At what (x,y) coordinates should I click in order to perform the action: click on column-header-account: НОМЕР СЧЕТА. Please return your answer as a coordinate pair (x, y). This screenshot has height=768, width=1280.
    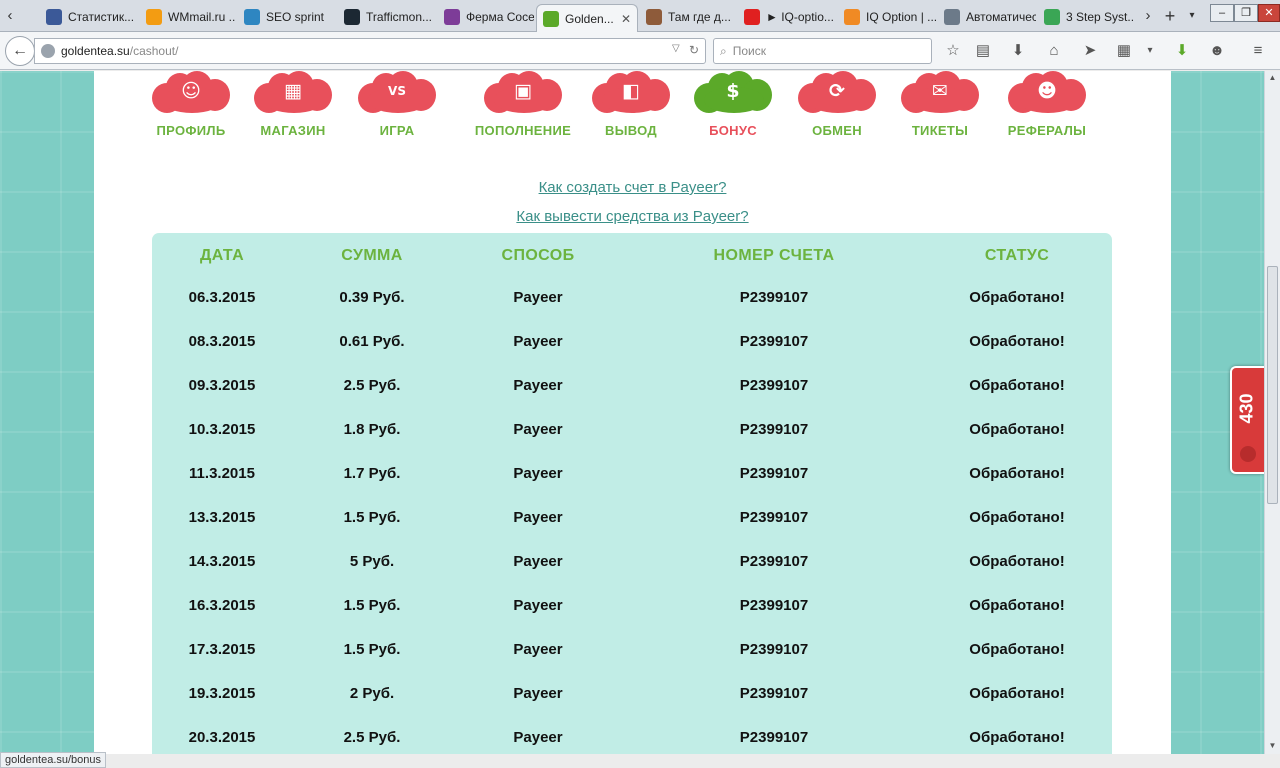
    Looking at the image, I should click on (774, 255).